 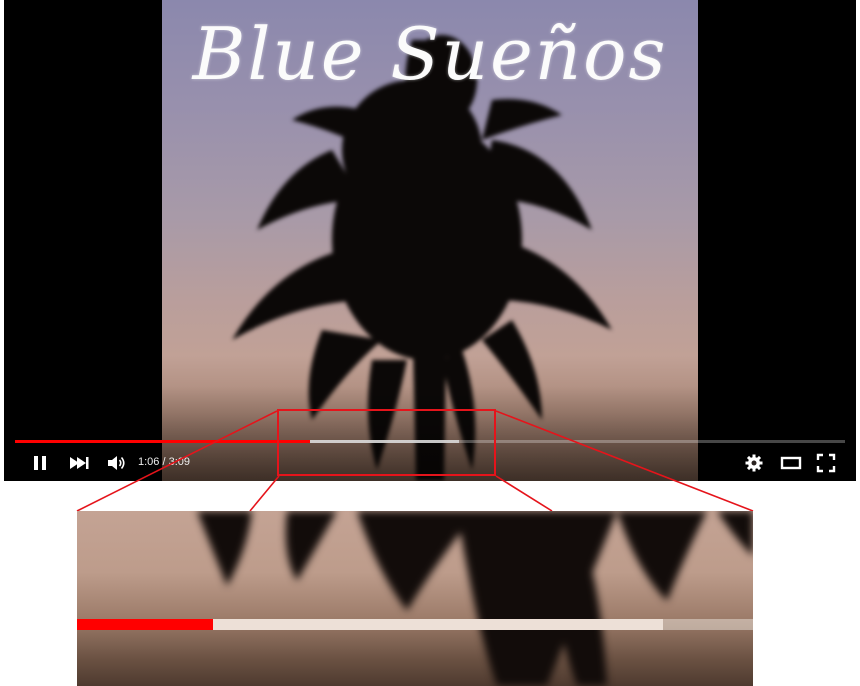 I want to click on fullscreen-button, so click(x=826, y=463).